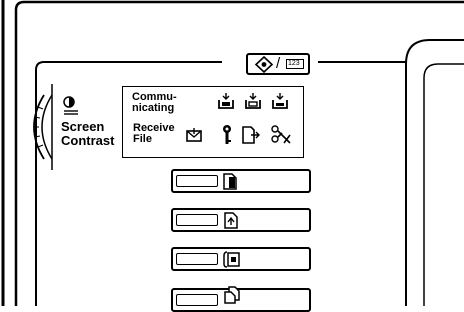  I want to click on communicating-label-line2: nicating, so click(153, 108).